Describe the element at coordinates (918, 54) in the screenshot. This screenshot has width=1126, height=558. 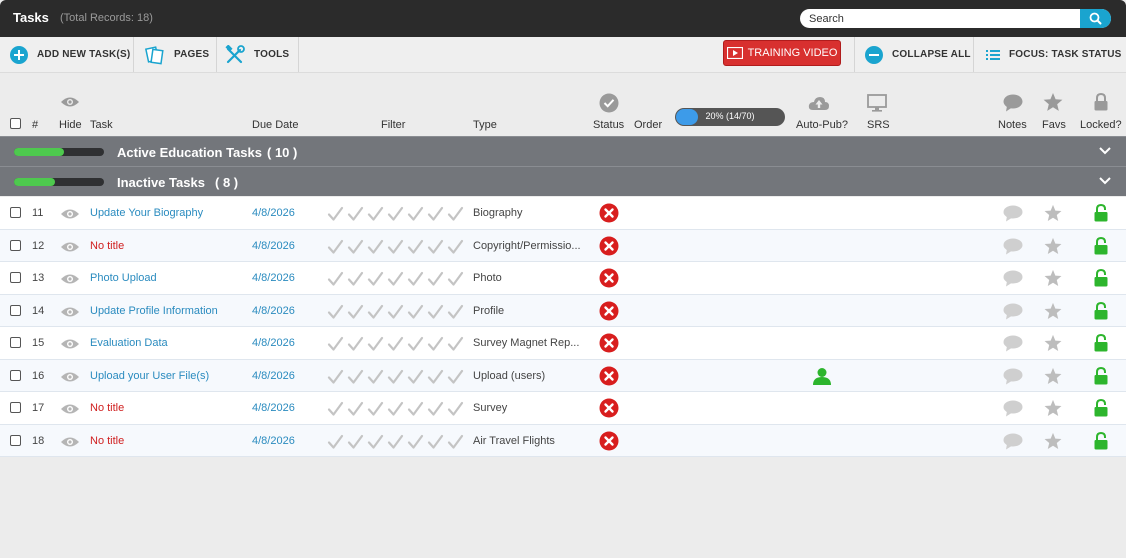
I see `collapse-all-button: COLLAPSE ALL` at that location.